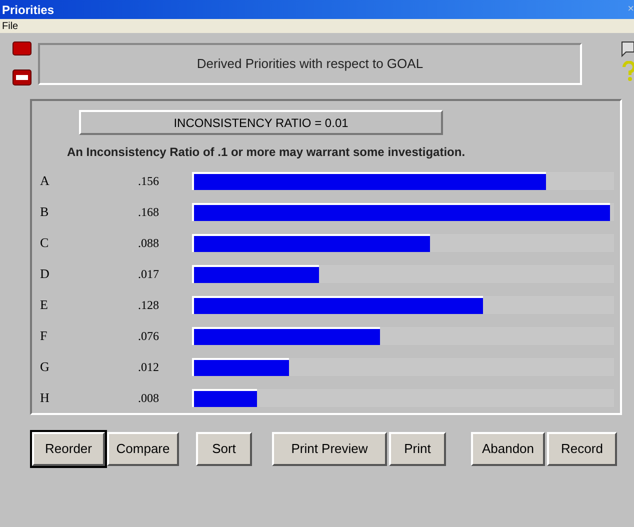 The height and width of the screenshot is (527, 634). I want to click on priority-value: .128, so click(148, 305).